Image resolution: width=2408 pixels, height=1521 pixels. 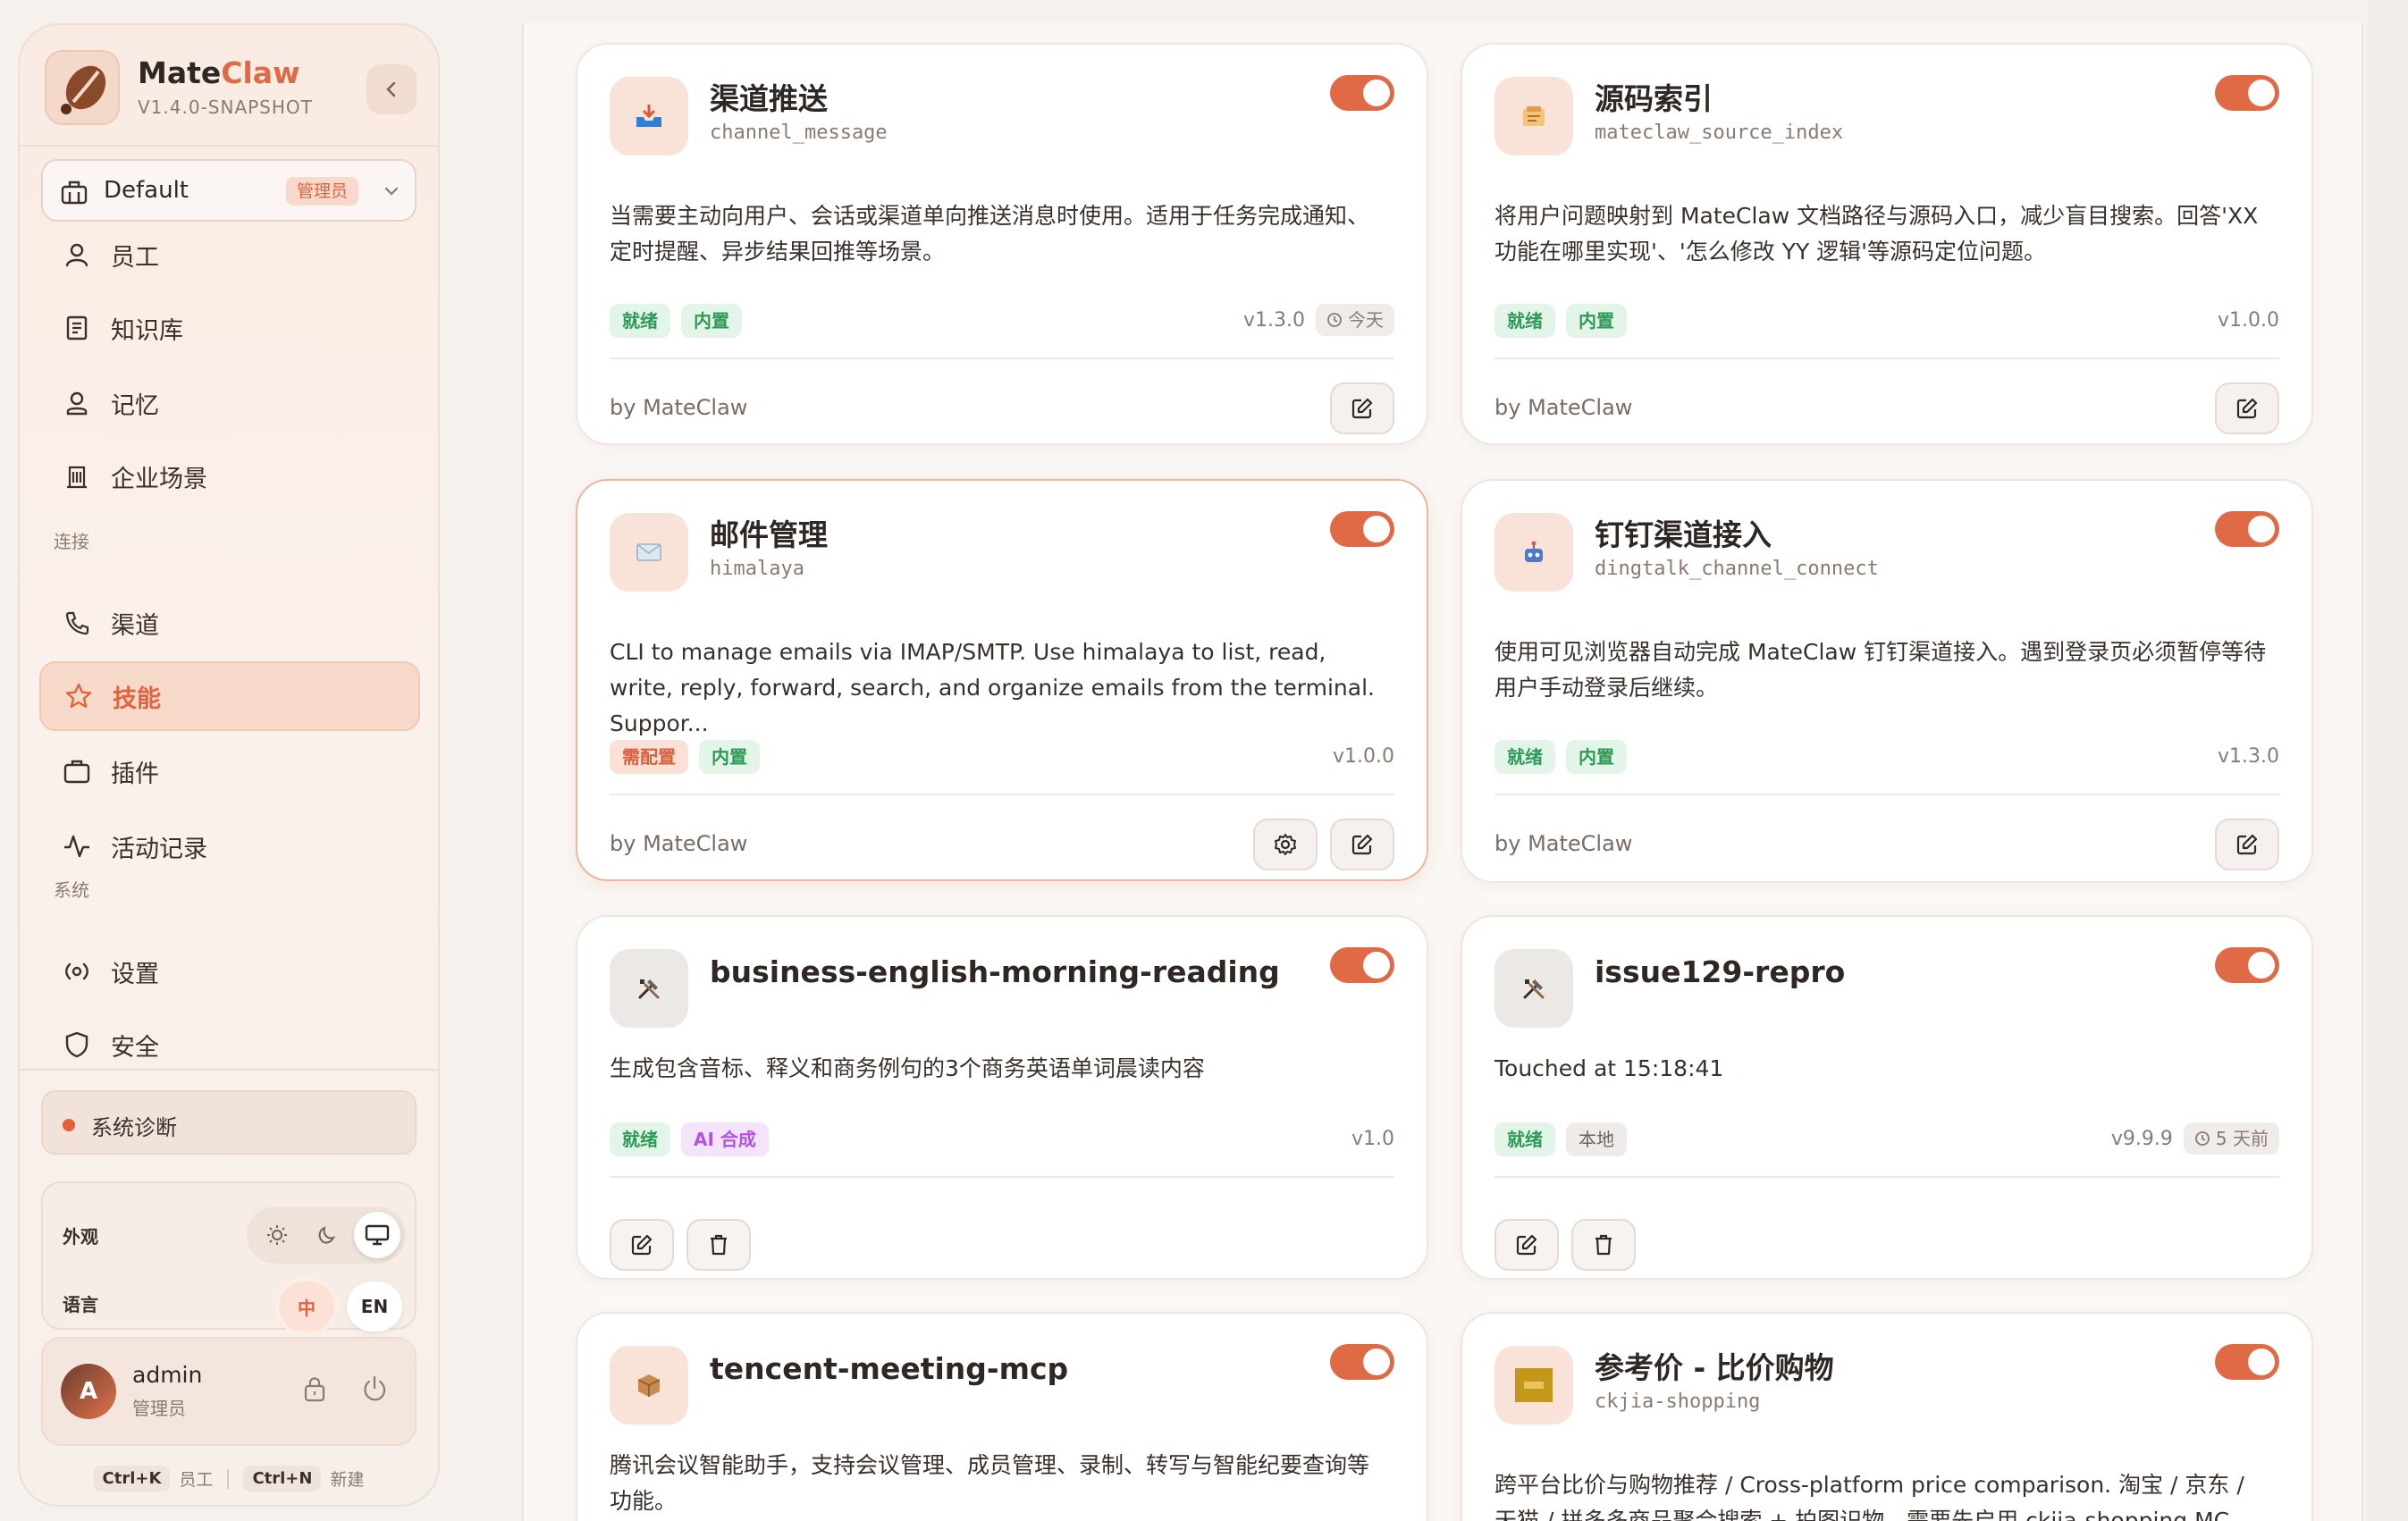 I want to click on sidebar-item-label: 记忆, so click(x=135, y=406).